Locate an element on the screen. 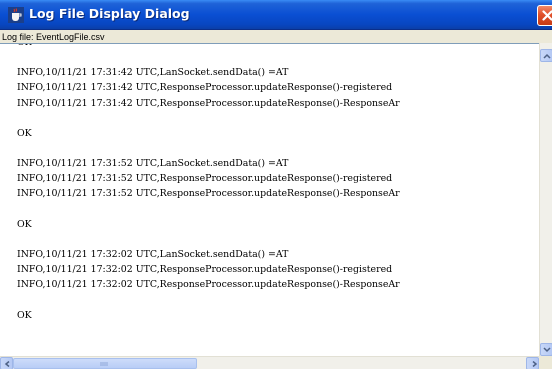  horizontal-scrollbar is located at coordinates (269, 362).